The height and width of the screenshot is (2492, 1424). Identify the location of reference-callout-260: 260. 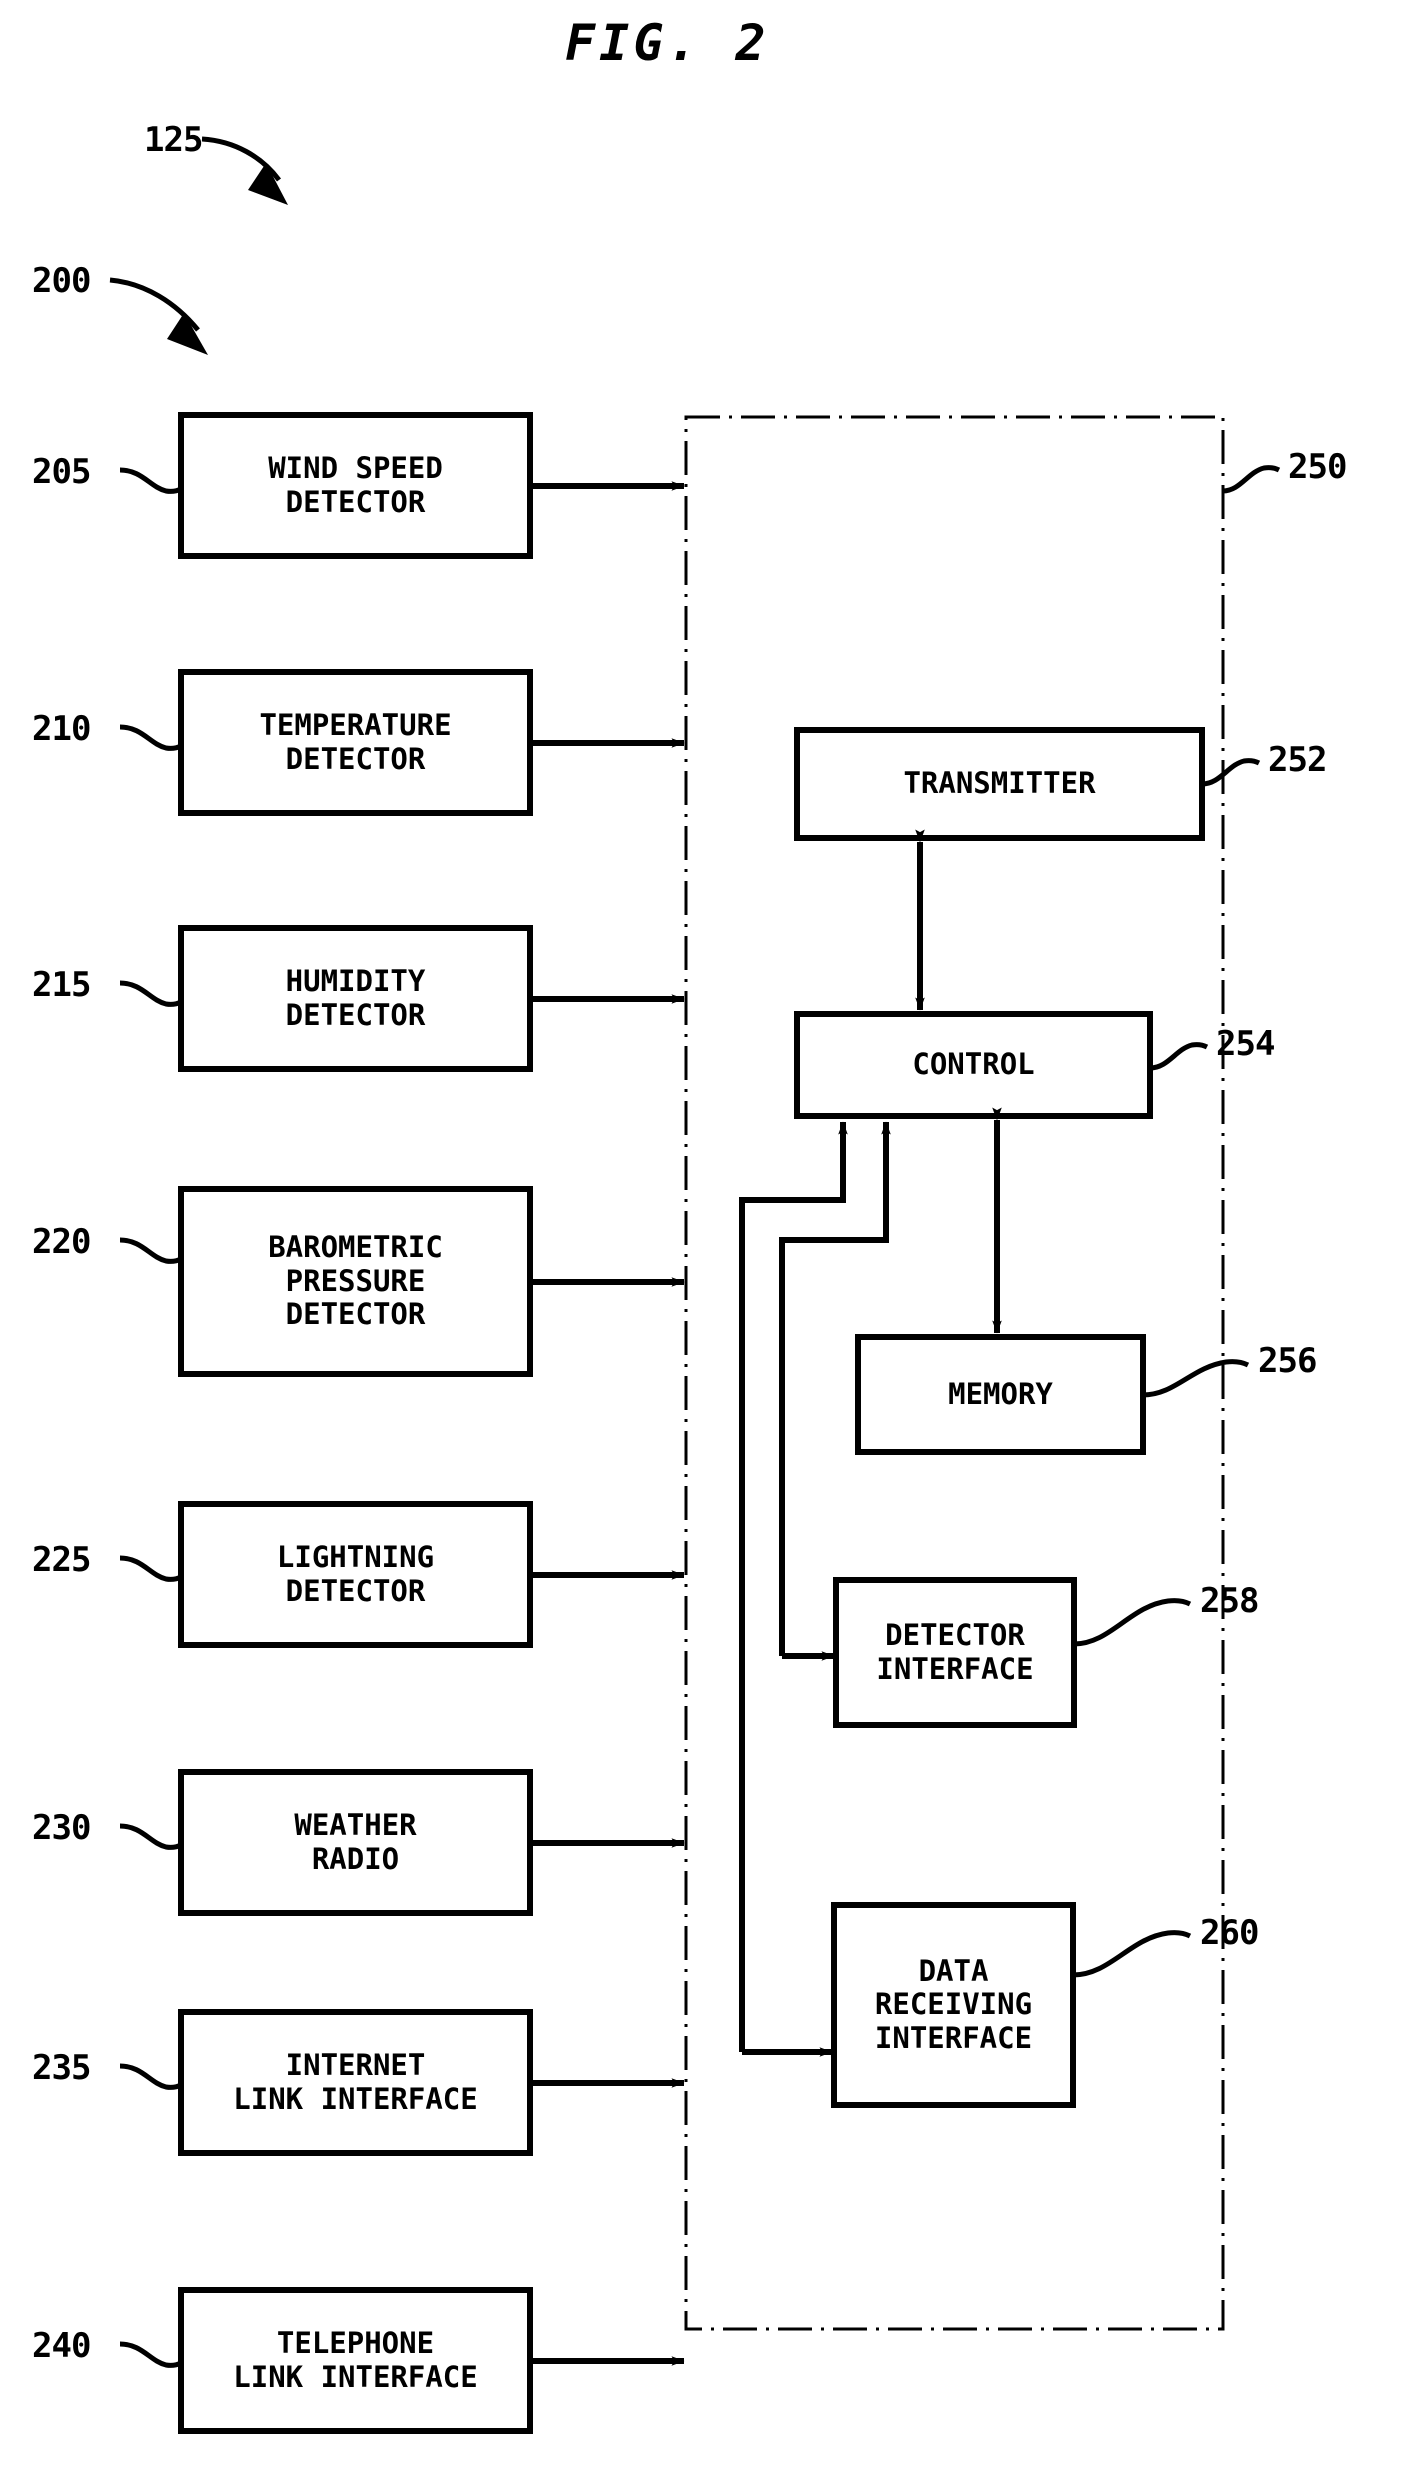
(1229, 1933).